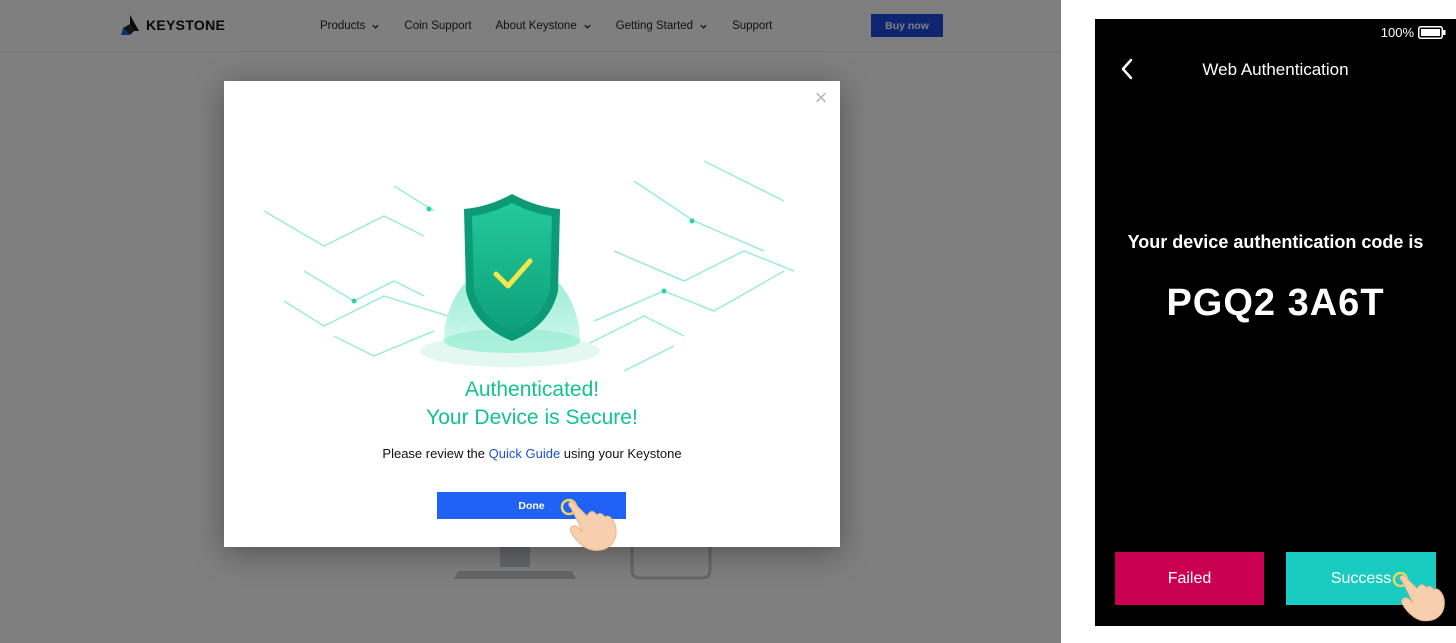 The width and height of the screenshot is (1456, 643). What do you see at coordinates (532, 389) in the screenshot?
I see `success-title-line-1: Authenticated!` at bounding box center [532, 389].